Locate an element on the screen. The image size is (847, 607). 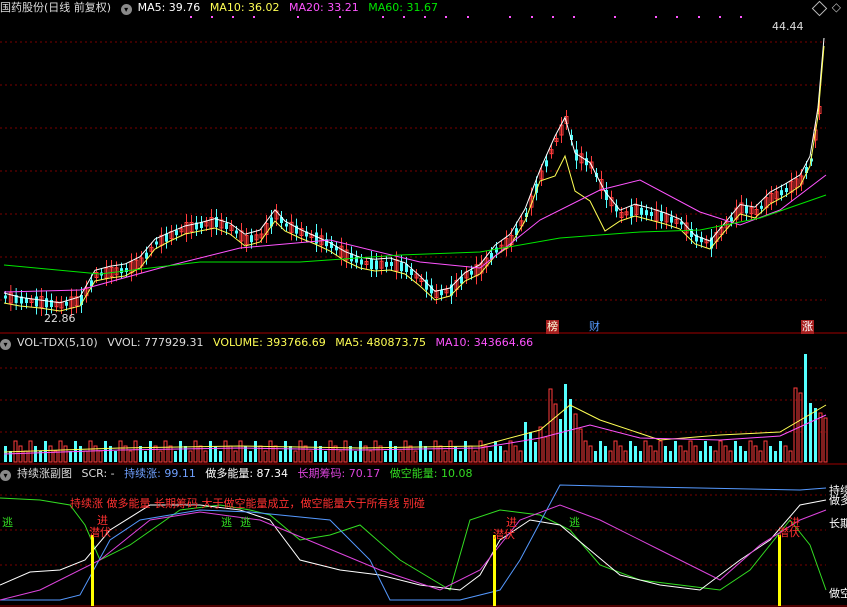
scr-value: SCR: - is located at coordinates (98, 473).